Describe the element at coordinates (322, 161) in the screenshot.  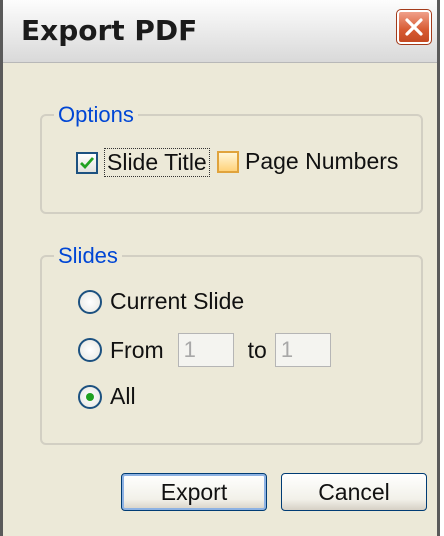
I see `page-numbers-label: Page Numbers` at that location.